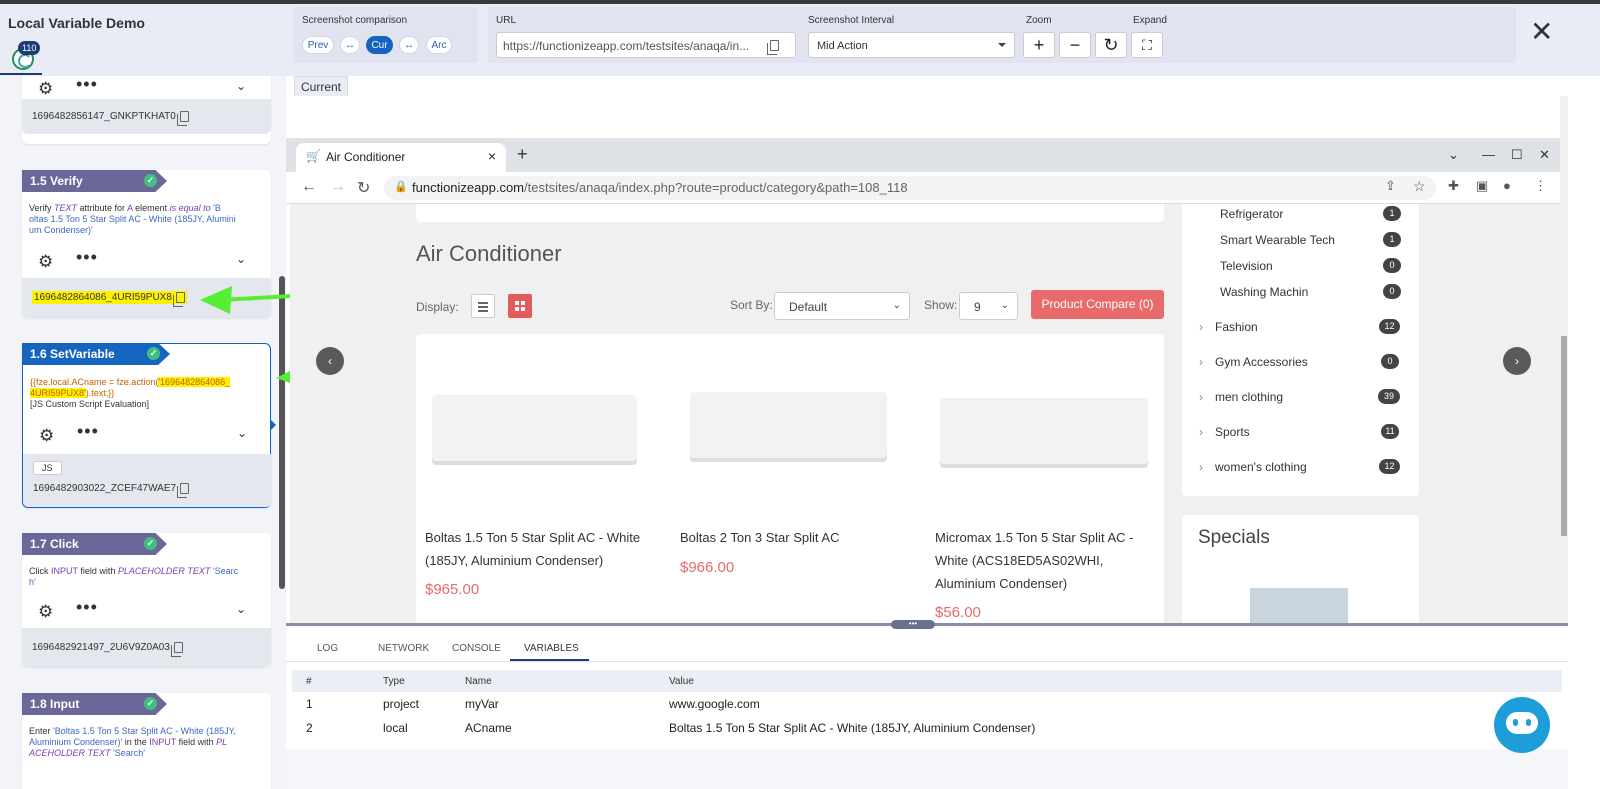  I want to click on step-title: 1.8 Input ✓, so click(94, 704).